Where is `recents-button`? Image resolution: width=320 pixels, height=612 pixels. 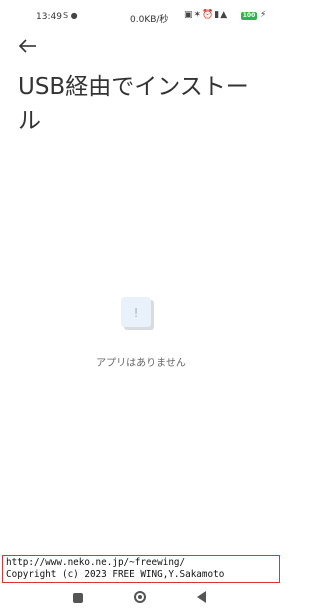
recents-button is located at coordinates (78, 598).